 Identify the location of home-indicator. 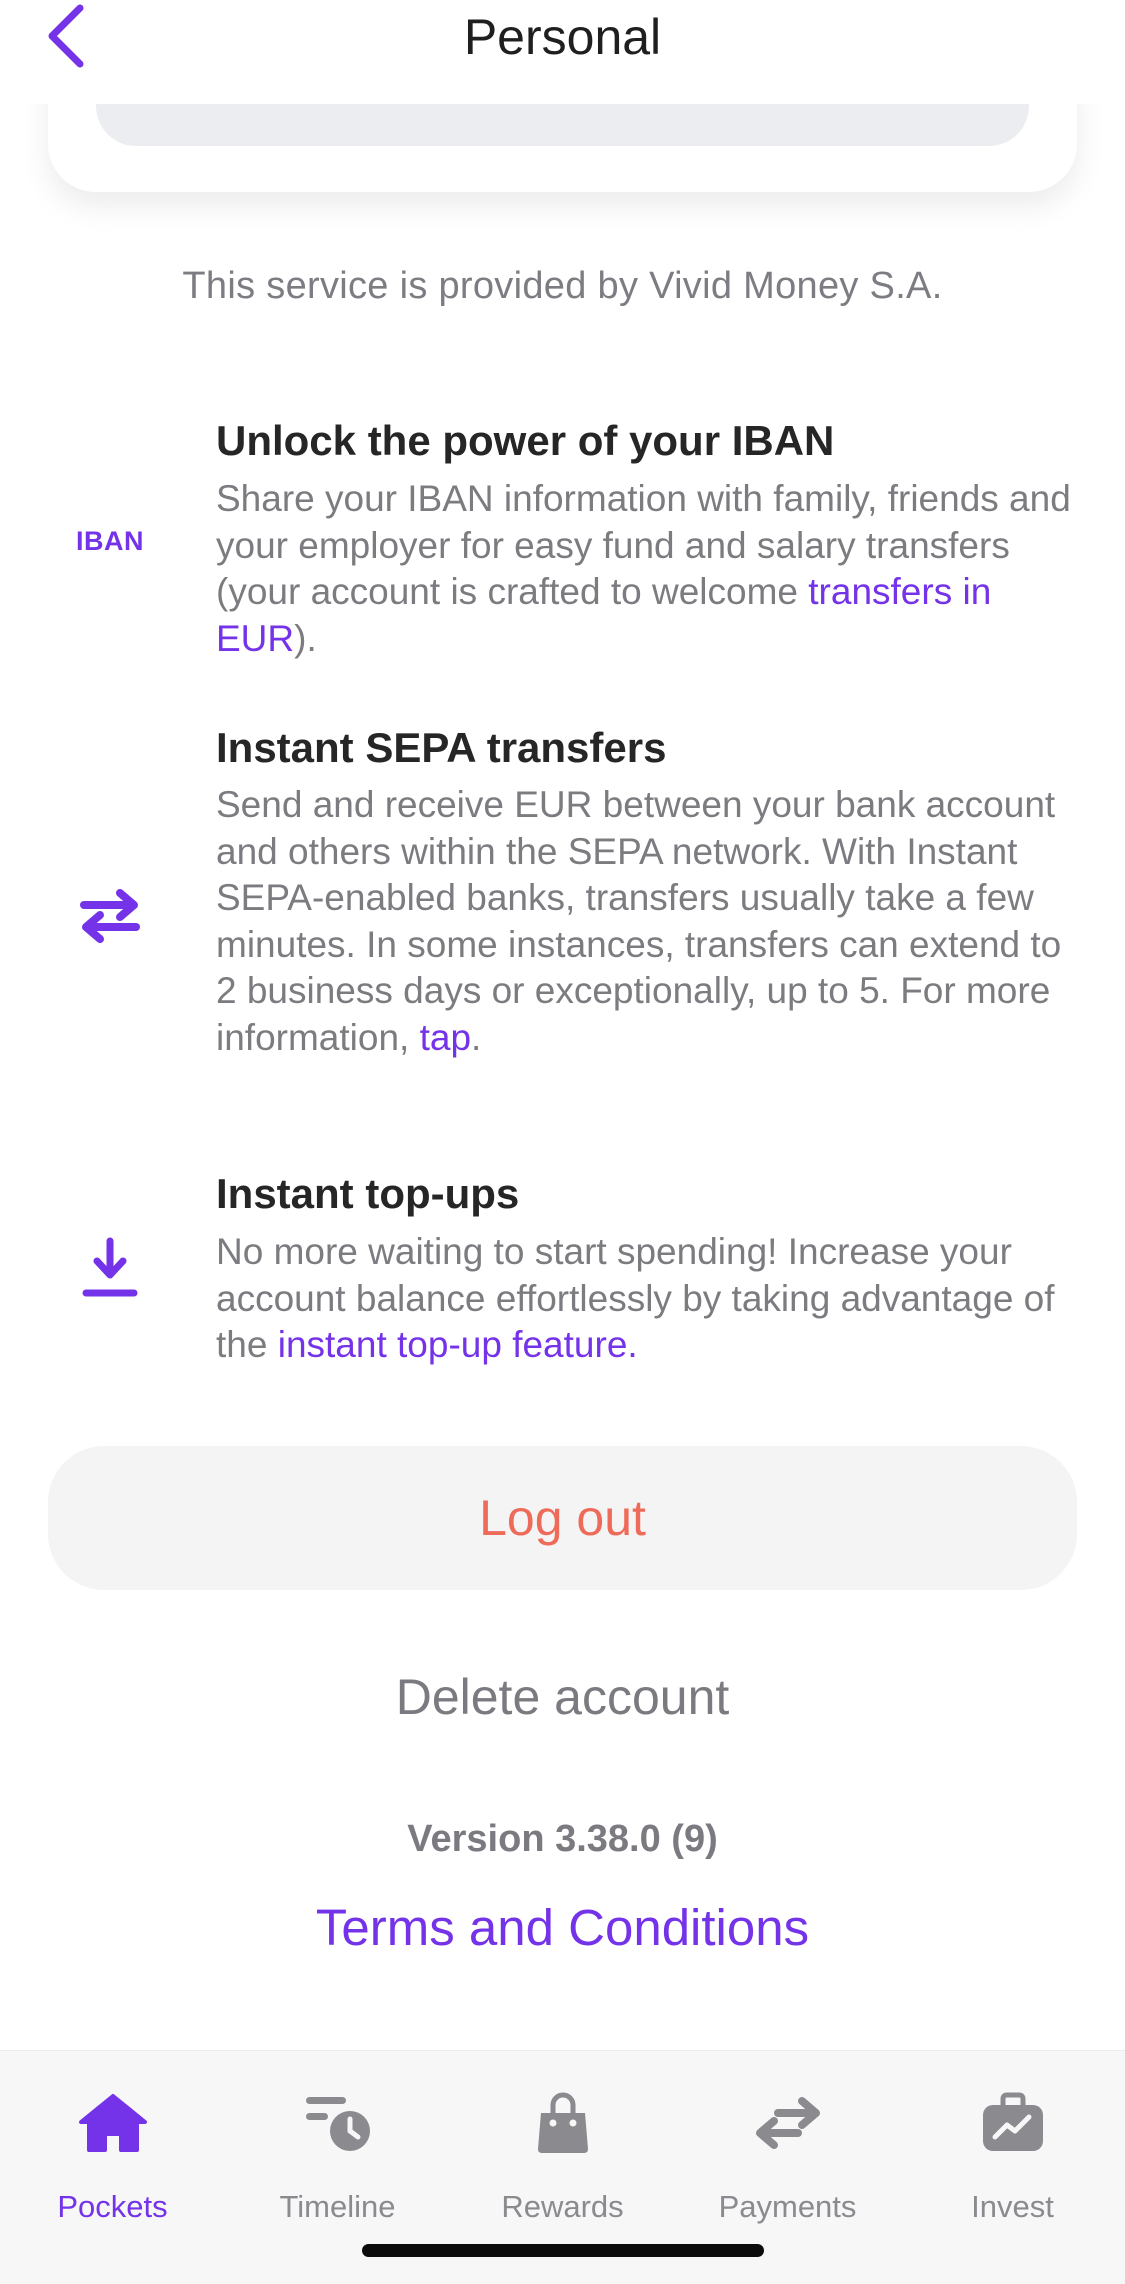
(563, 2250).